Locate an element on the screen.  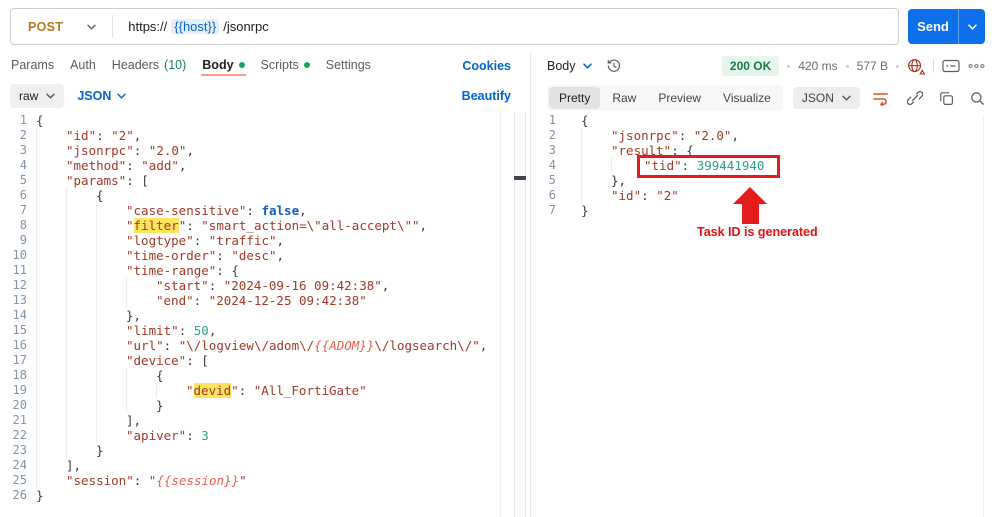
tab-headers: Headers (10) is located at coordinates (149, 66).